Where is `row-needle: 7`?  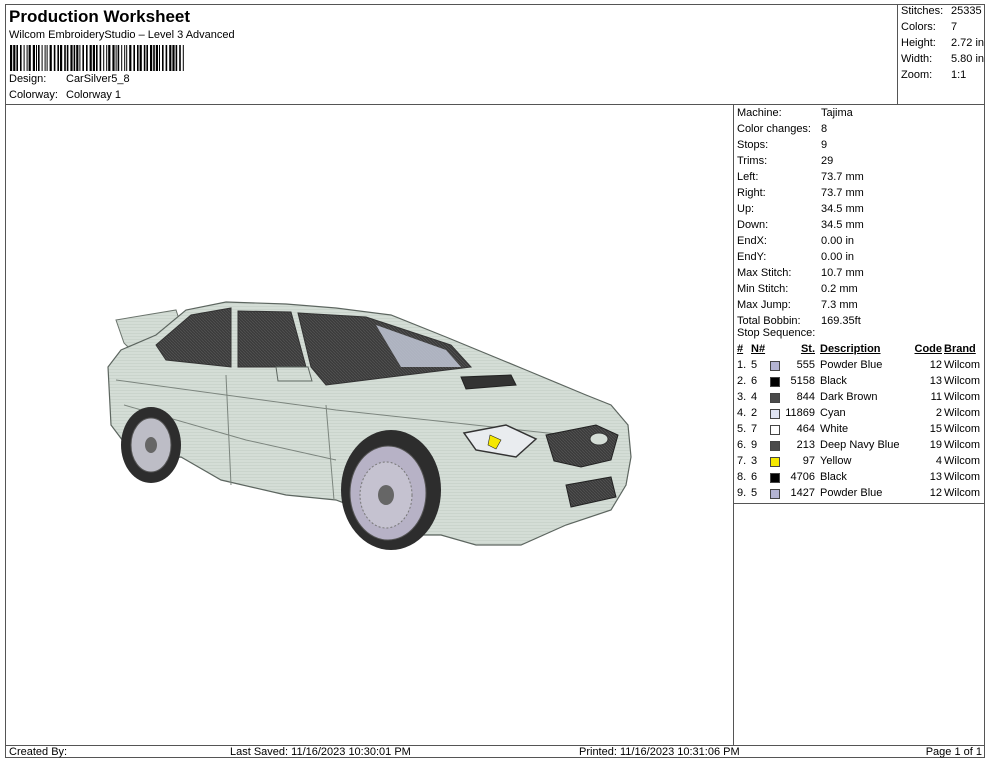
row-needle: 7 is located at coordinates (754, 429).